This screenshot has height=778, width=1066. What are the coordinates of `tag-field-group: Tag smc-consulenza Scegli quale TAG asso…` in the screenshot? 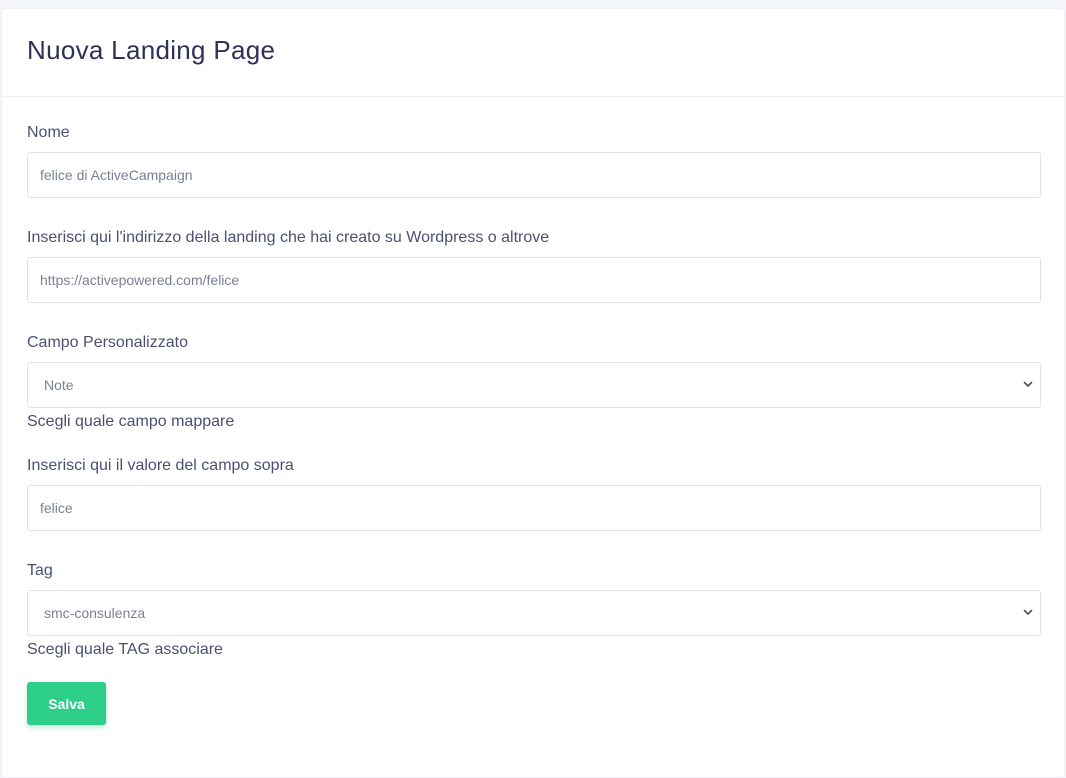 It's located at (534, 610).